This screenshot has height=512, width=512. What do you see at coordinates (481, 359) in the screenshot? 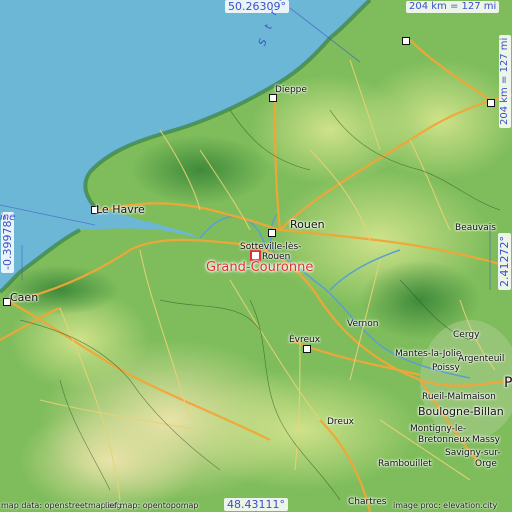
I see `place-label-argenteuil: Argenteuil` at bounding box center [481, 359].